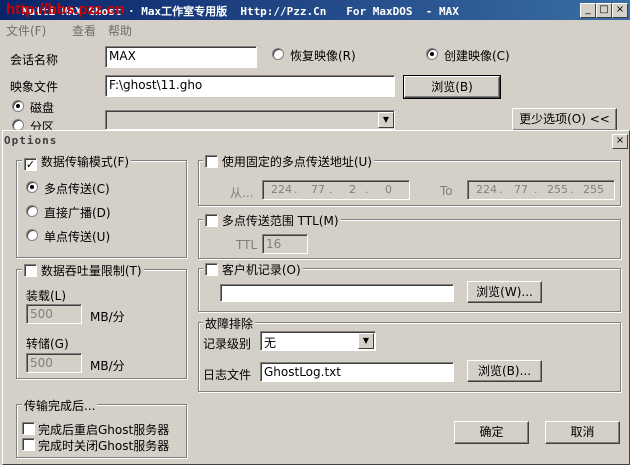  Describe the element at coordinates (47, 344) in the screenshot. I see `store-label: 转储(G)` at that location.